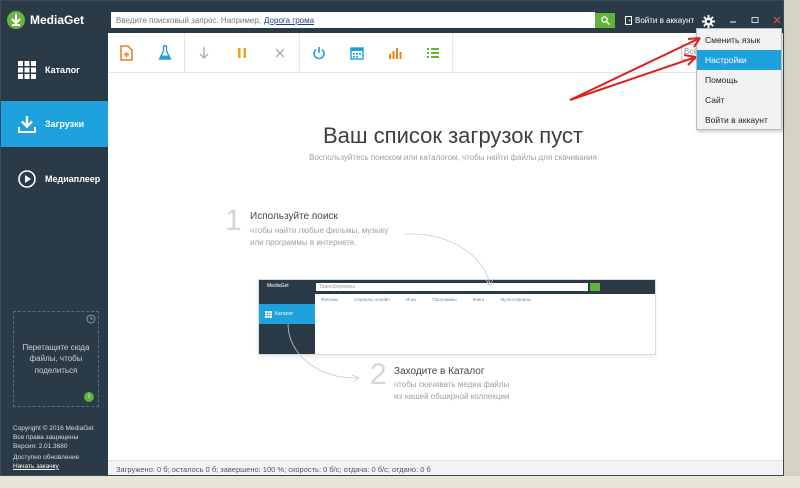 The height and width of the screenshot is (488, 800). I want to click on speed-button, so click(395, 53).